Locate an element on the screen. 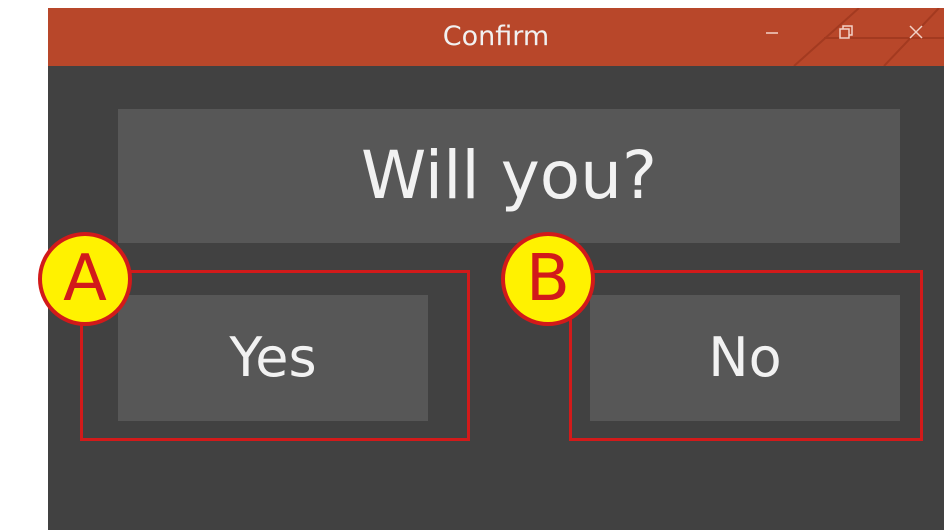 This screenshot has width=944, height=530. highlight-box-a is located at coordinates (275, 355).